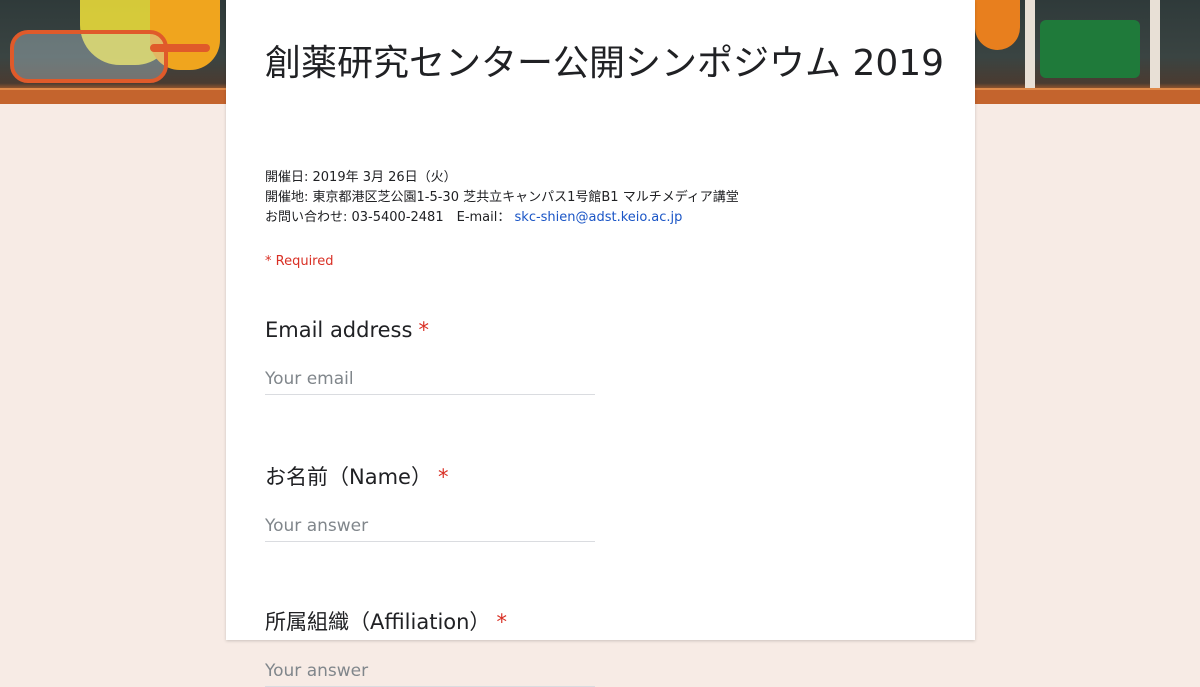  I want to click on contact-text: お問い合わせ: 03-5400-2481 E-mail：, so click(388, 217).